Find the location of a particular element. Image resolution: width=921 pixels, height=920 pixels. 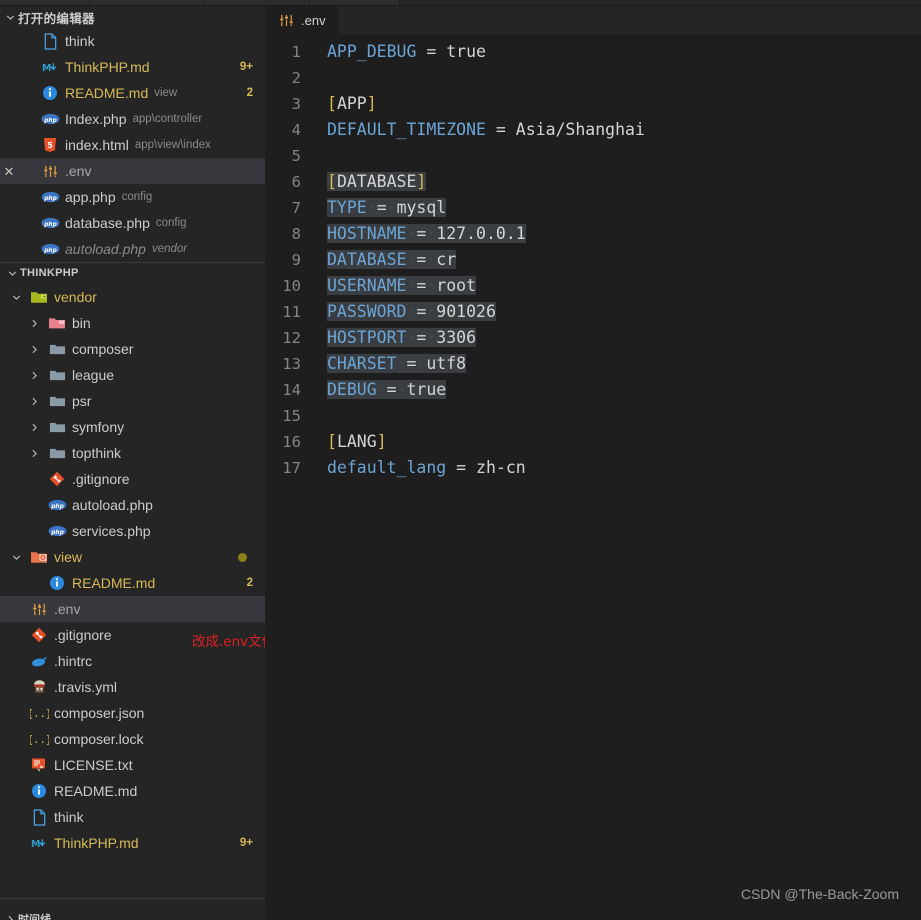

tree-file-item: .travis.yml is located at coordinates (132, 687).